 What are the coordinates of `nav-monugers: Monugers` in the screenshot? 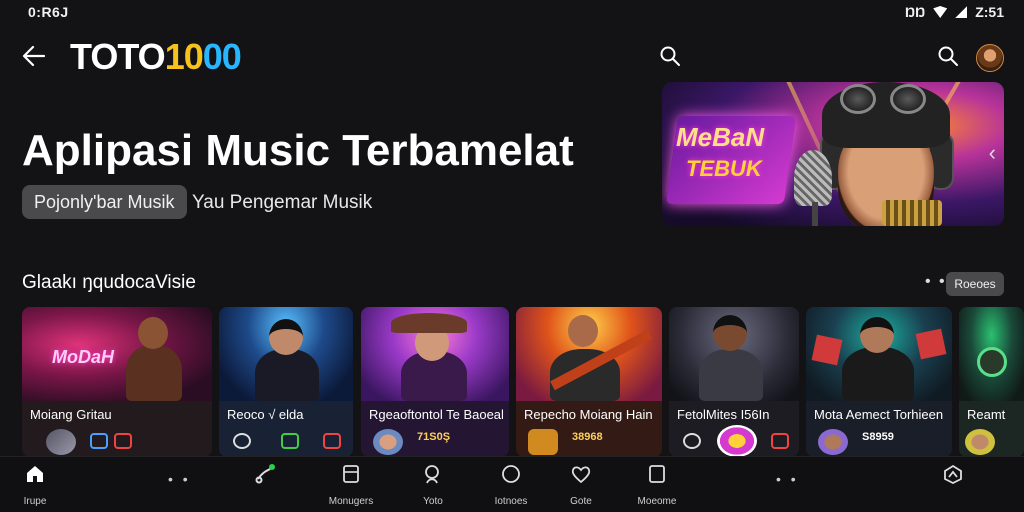 It's located at (351, 485).